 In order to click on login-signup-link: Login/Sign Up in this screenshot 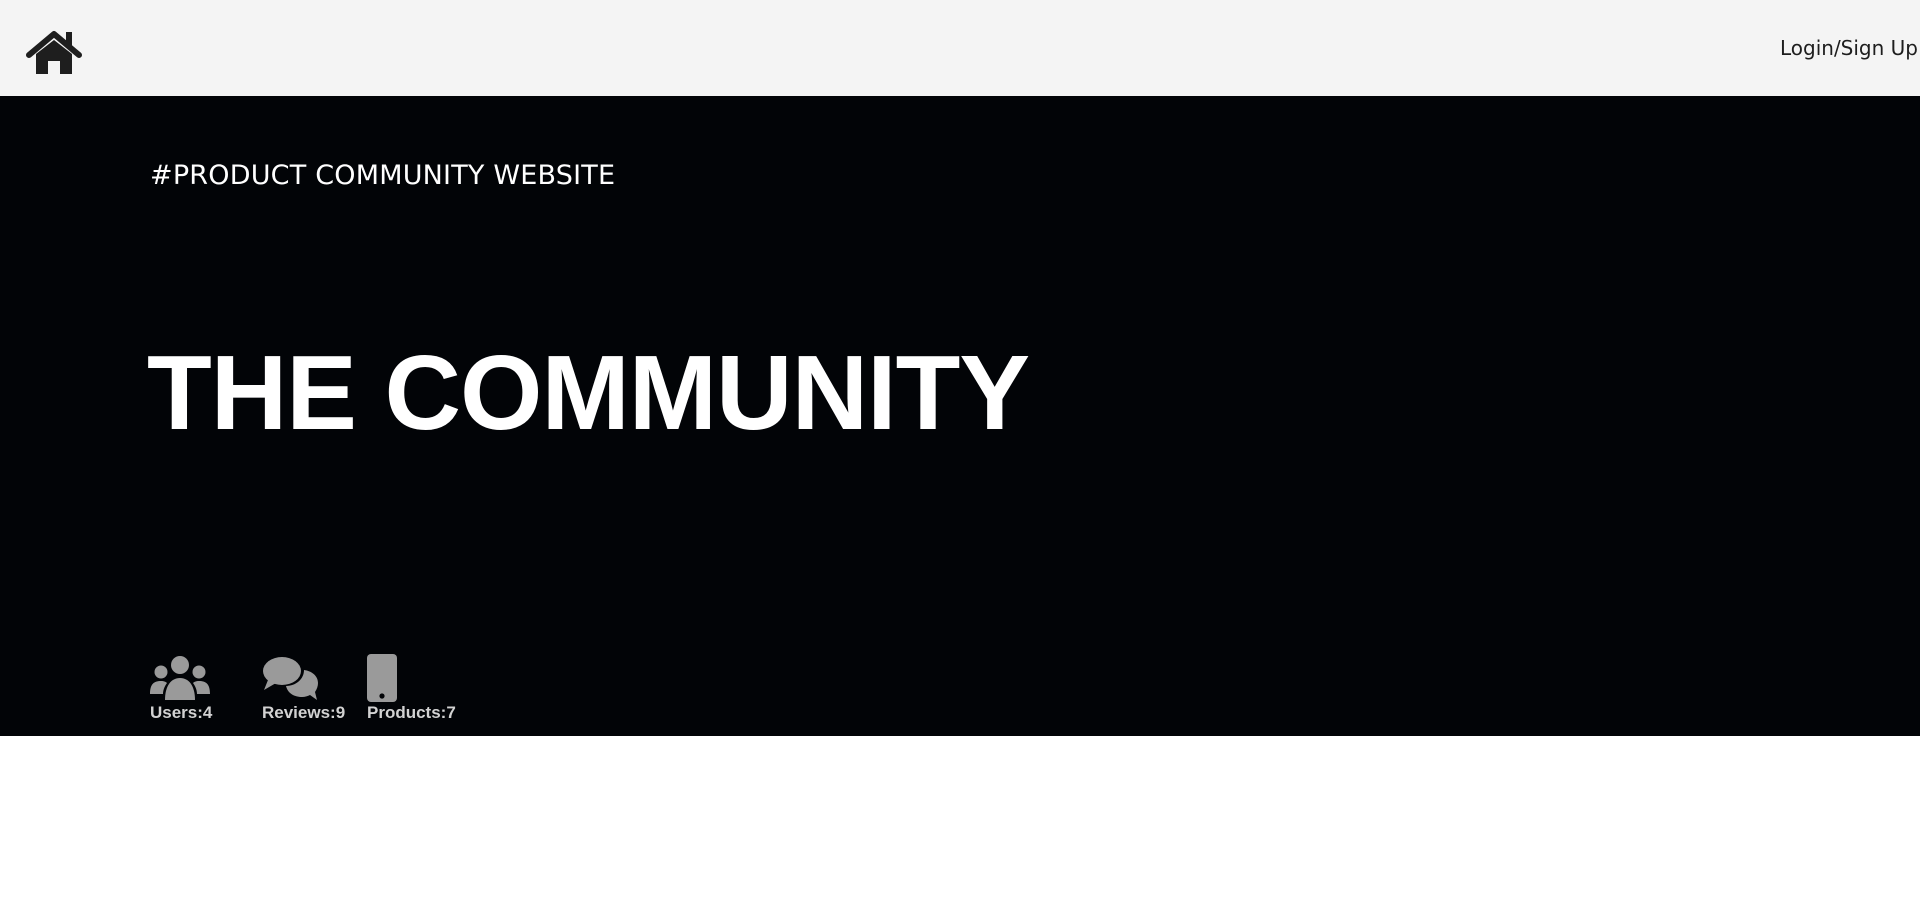, I will do `click(1849, 48)`.